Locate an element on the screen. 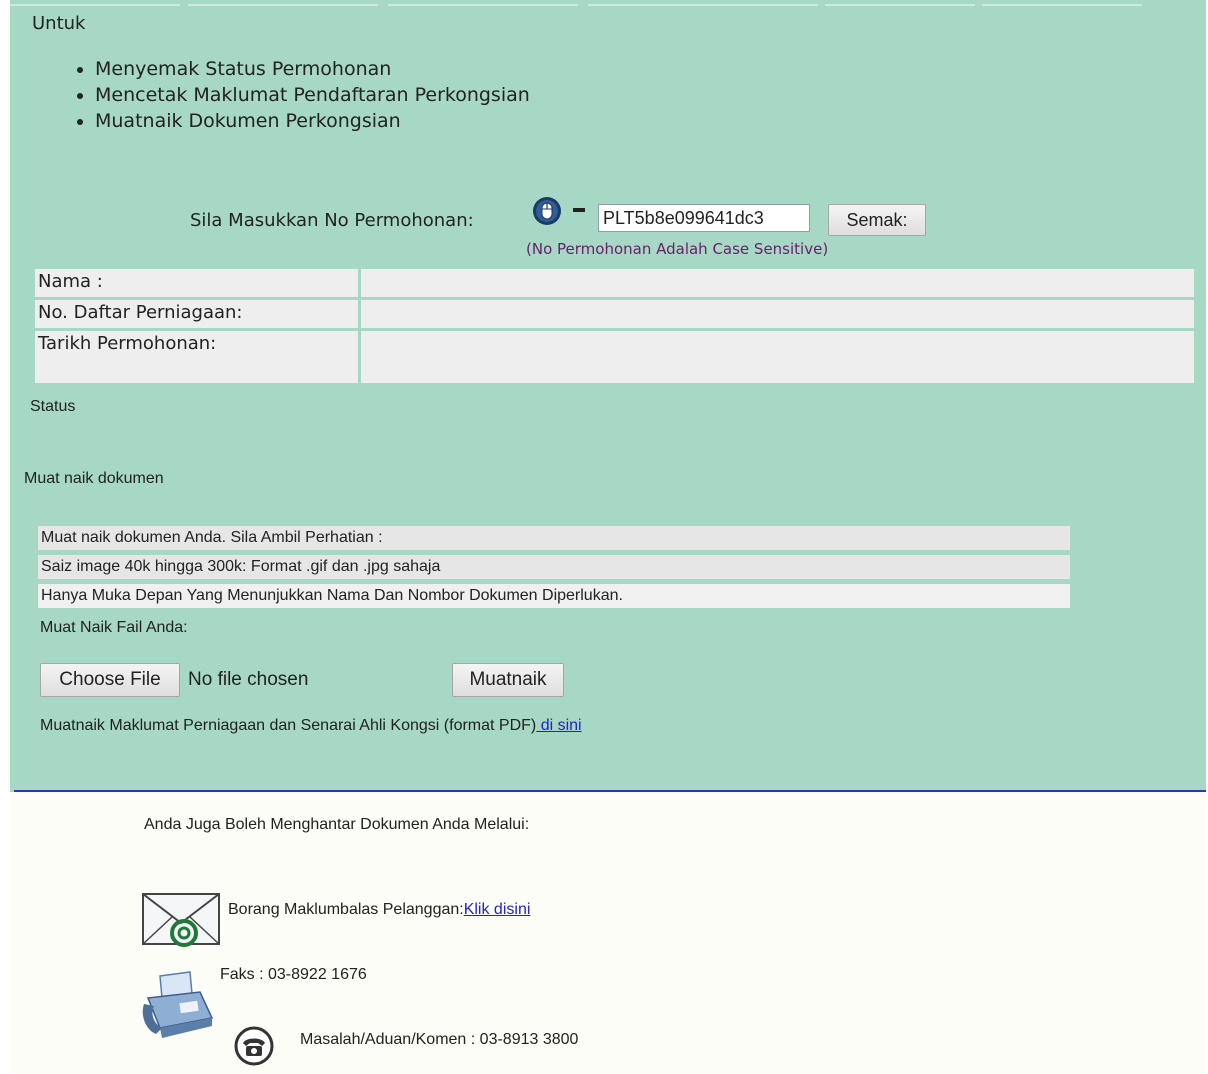 This screenshot has width=1208, height=1074. name-value is located at coordinates (777, 283).